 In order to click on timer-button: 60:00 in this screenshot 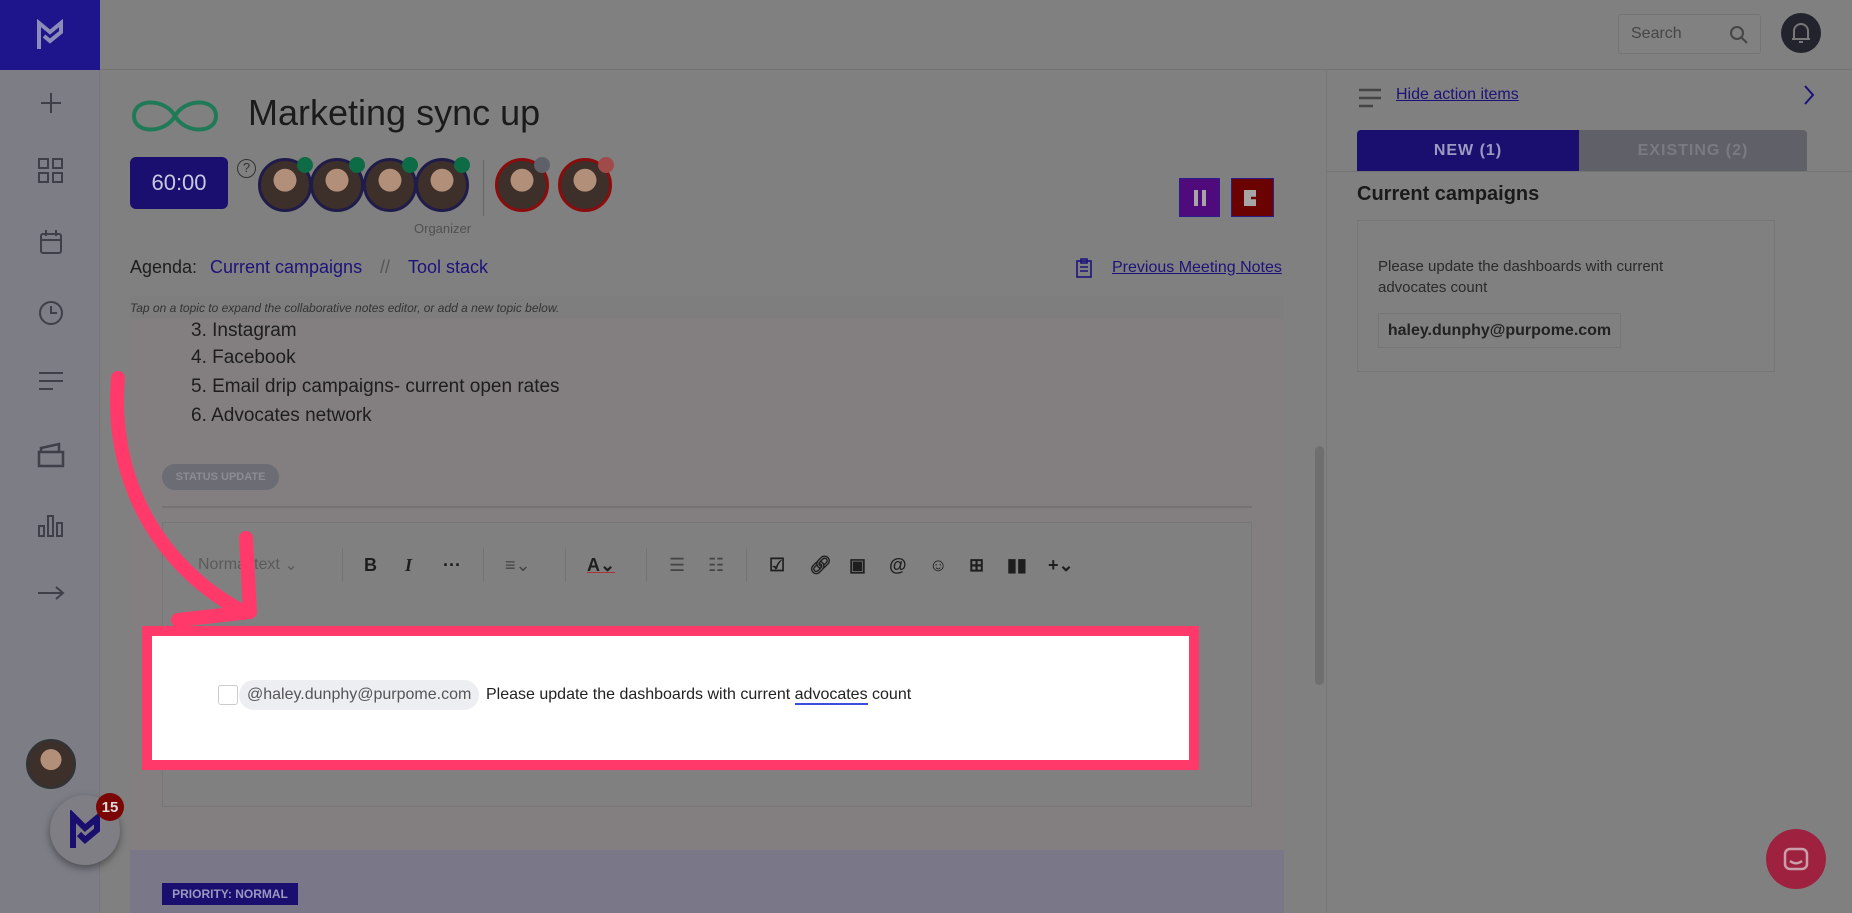, I will do `click(179, 183)`.